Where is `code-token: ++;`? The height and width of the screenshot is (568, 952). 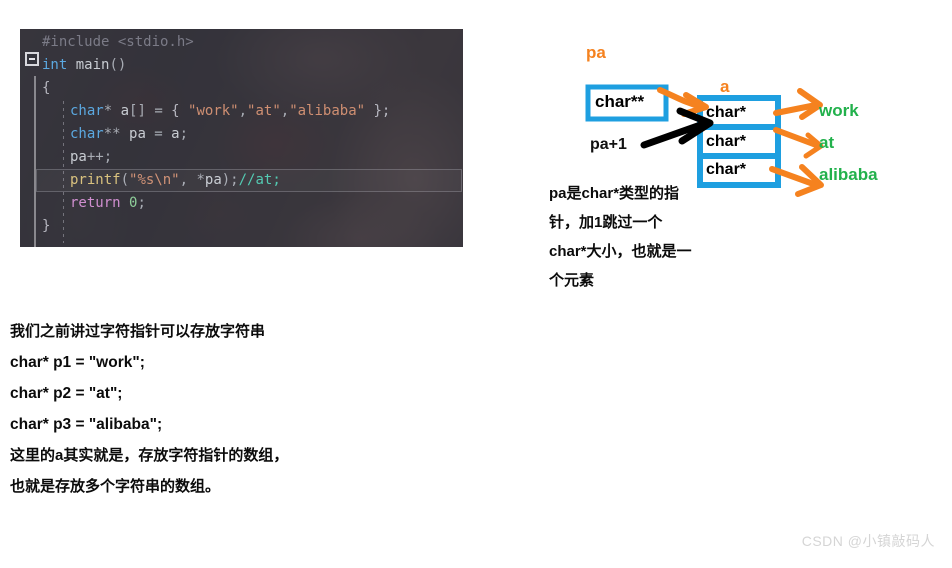 code-token: ++; is located at coordinates (99, 157).